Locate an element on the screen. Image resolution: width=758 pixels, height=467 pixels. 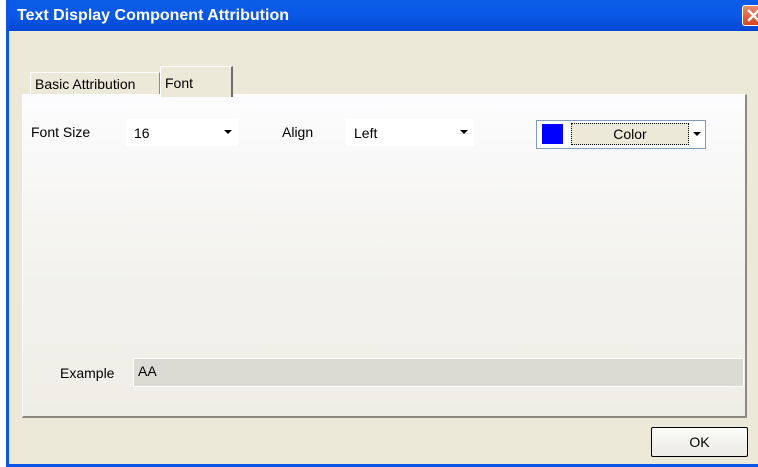
close-button is located at coordinates (750, 15).